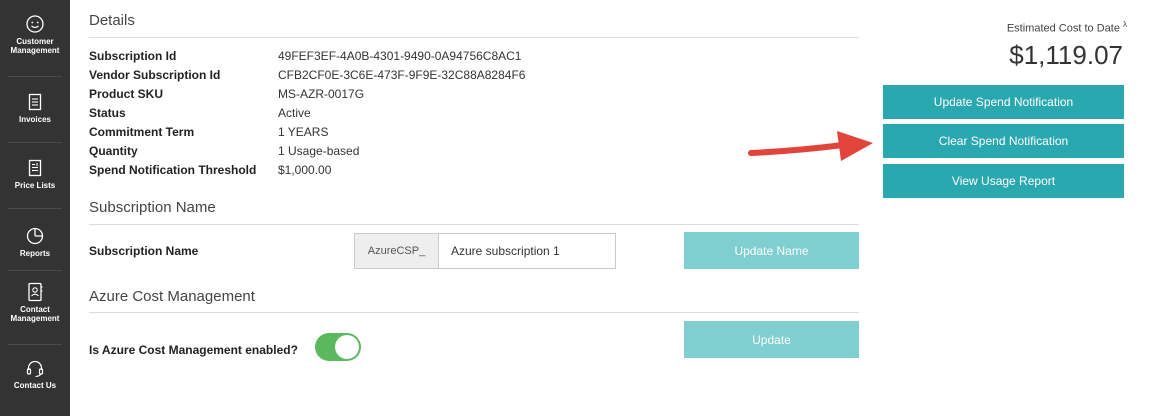  Describe the element at coordinates (35, 168) in the screenshot. I see `price-list-icon` at that location.